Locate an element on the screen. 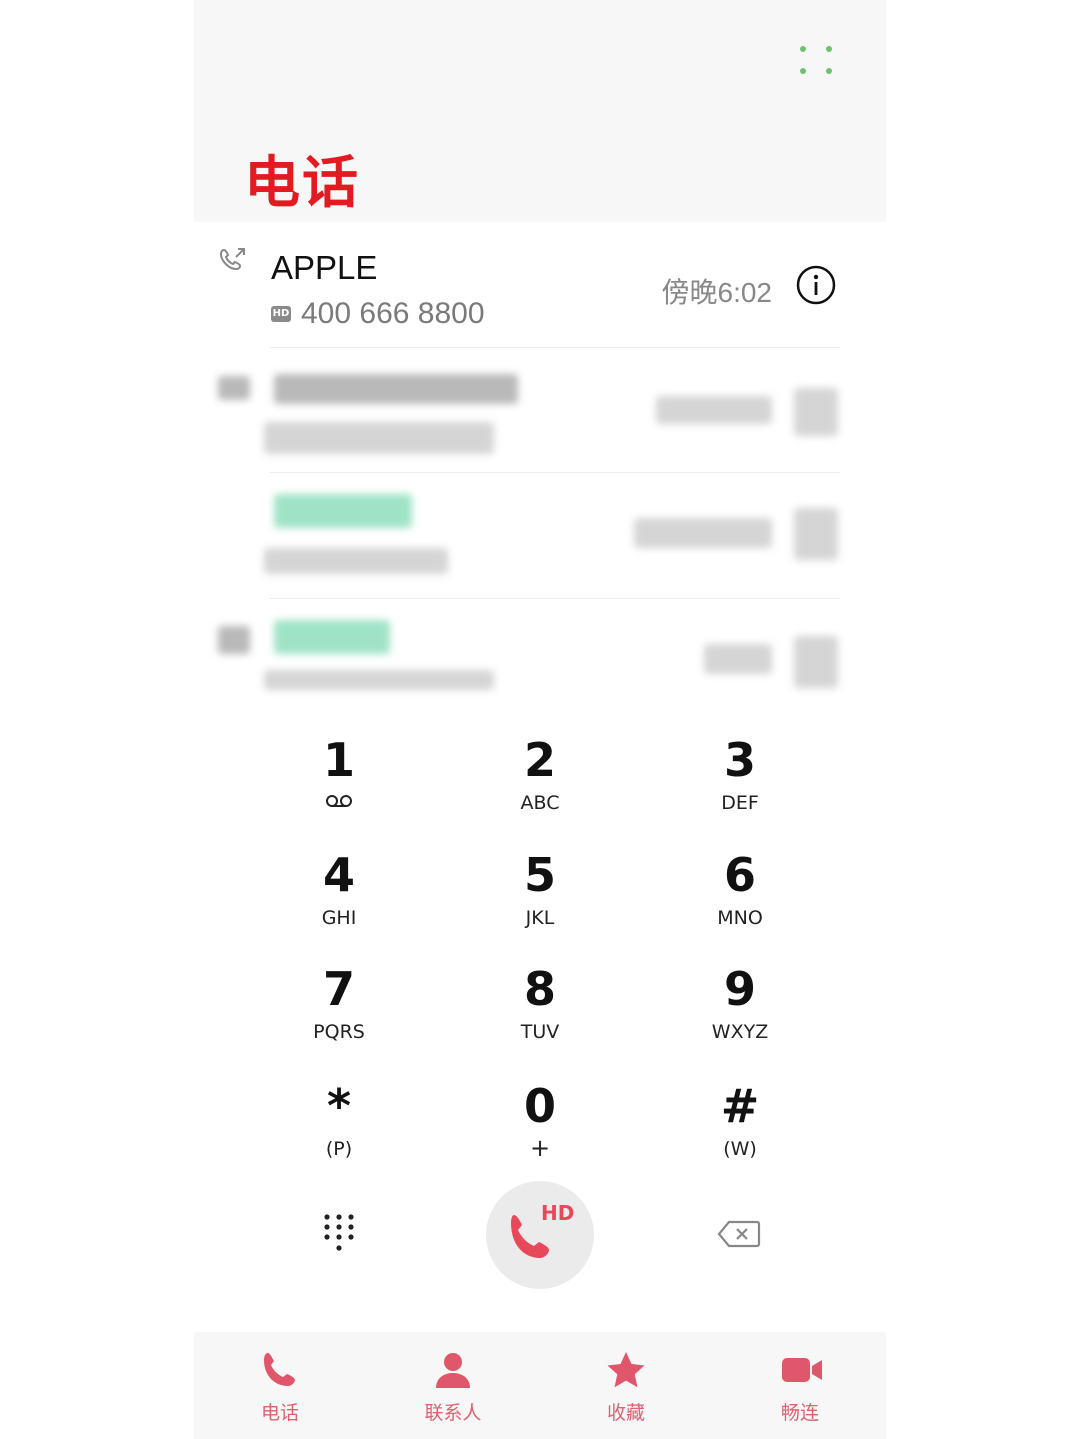 This screenshot has height=1439, width=1080. key-0: 0 + is located at coordinates (540, 1128).